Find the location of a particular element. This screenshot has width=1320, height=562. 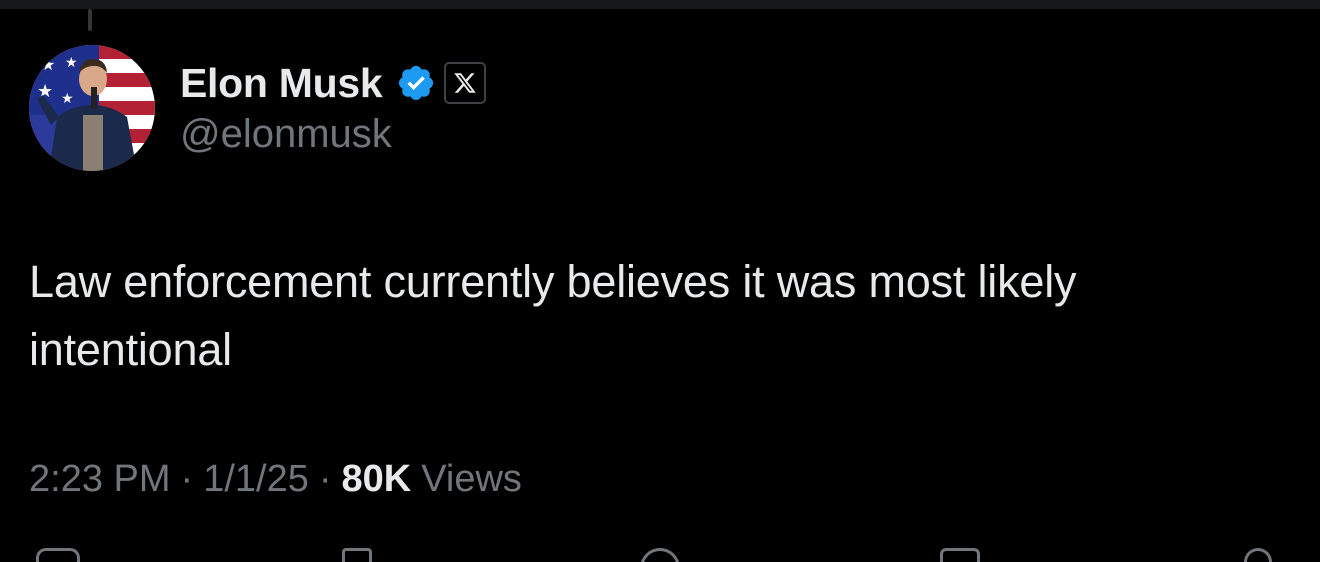

reply-icon is located at coordinates (58, 555).